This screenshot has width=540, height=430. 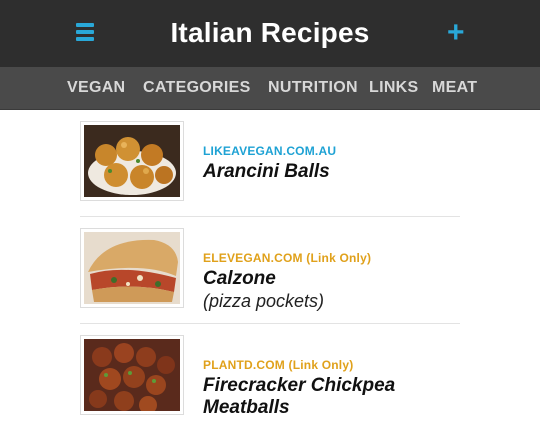 I want to click on recipe-source-link: ELEVEGAN.COM (Link Only), so click(x=333, y=258).